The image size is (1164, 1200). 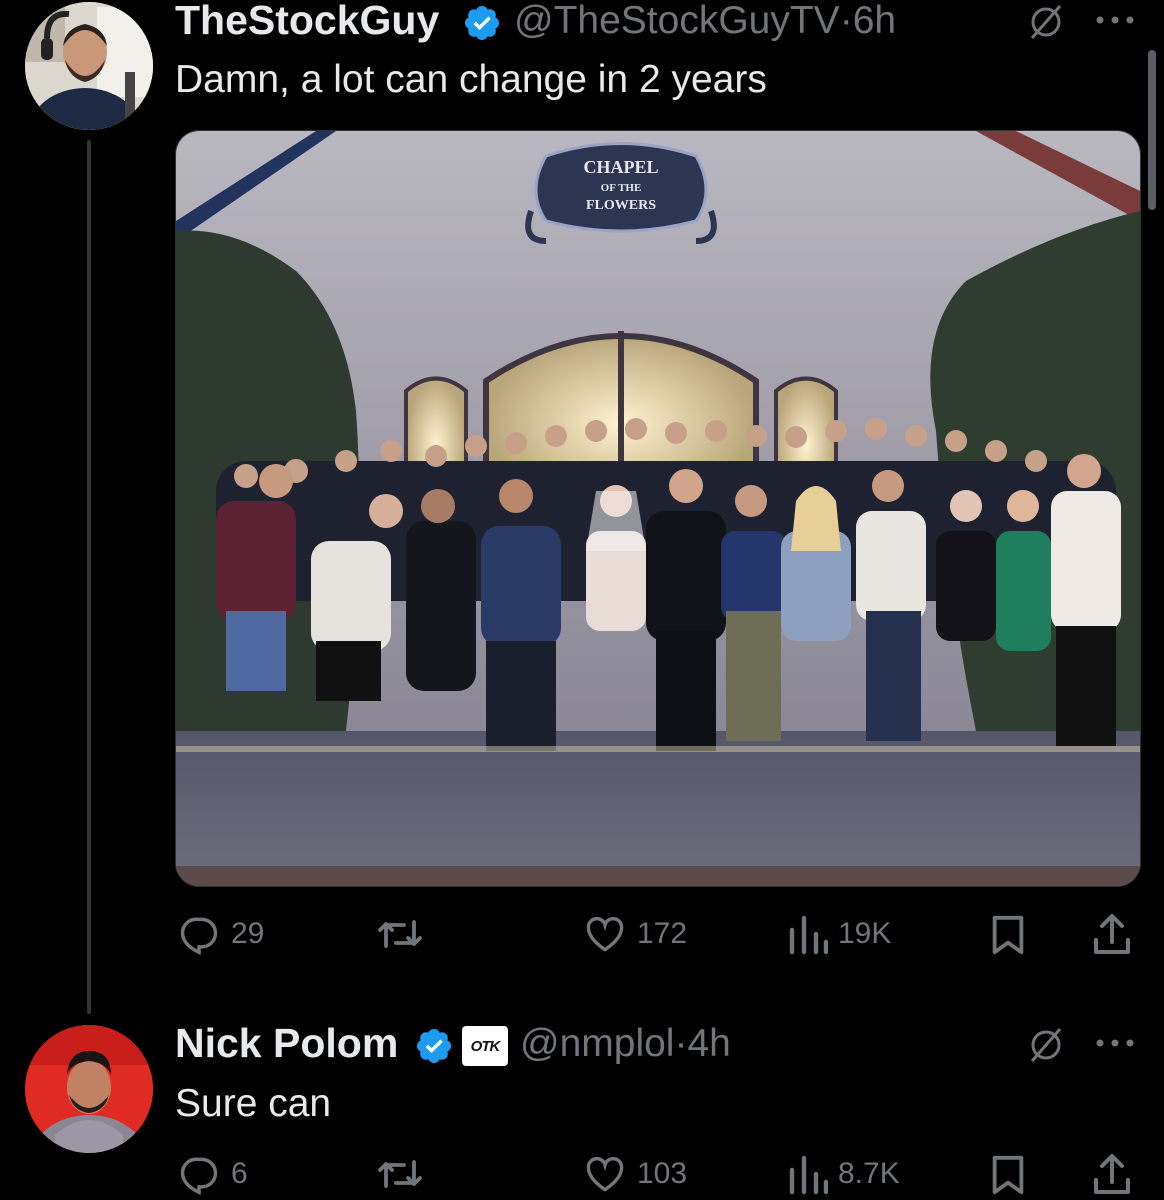 What do you see at coordinates (286, 1043) in the screenshot?
I see `display-name: Nick Polom` at bounding box center [286, 1043].